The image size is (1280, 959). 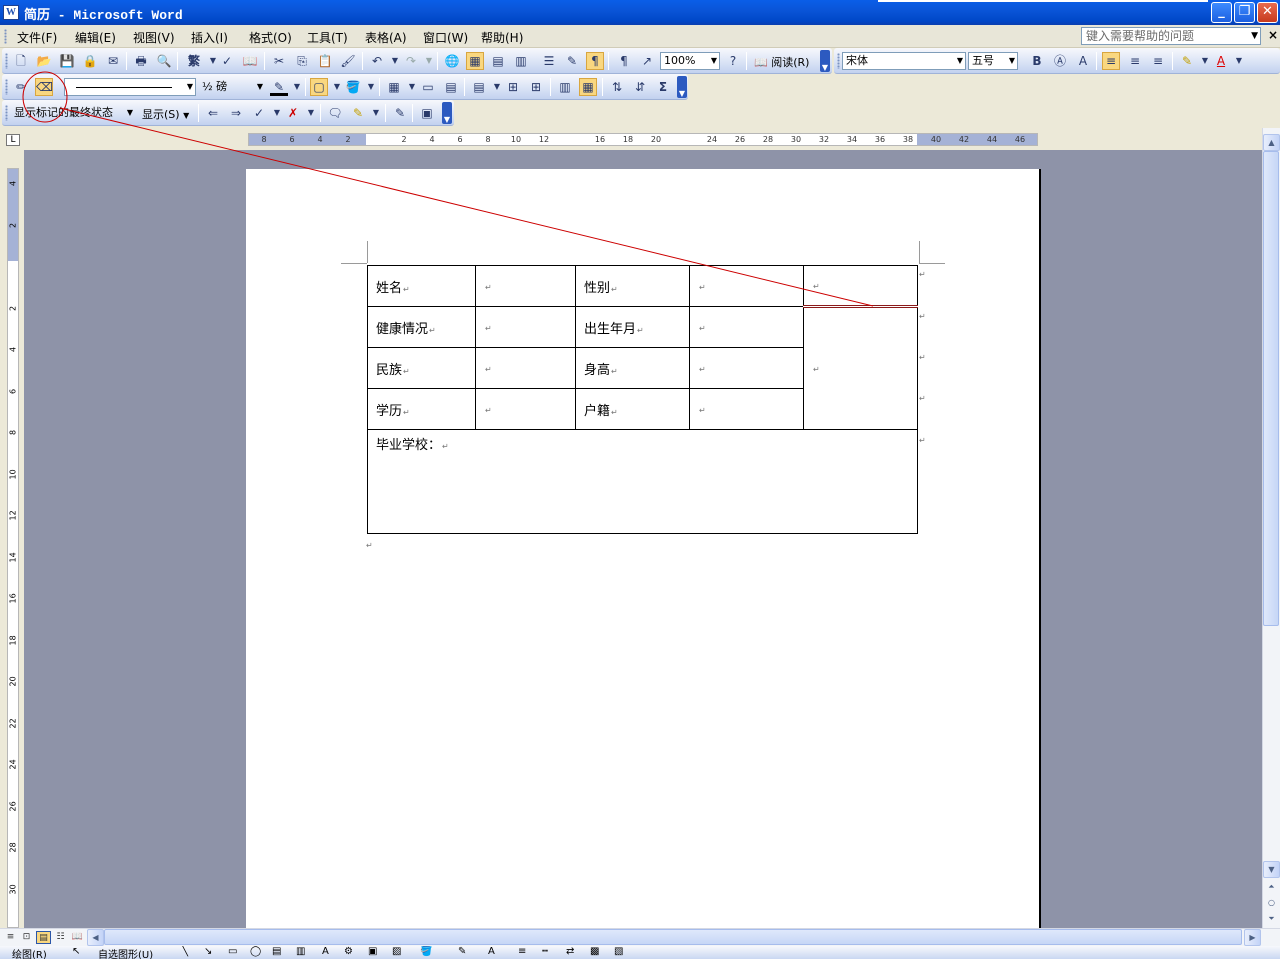 I want to click on scroll-left-icon: ◀, so click(x=95, y=937).